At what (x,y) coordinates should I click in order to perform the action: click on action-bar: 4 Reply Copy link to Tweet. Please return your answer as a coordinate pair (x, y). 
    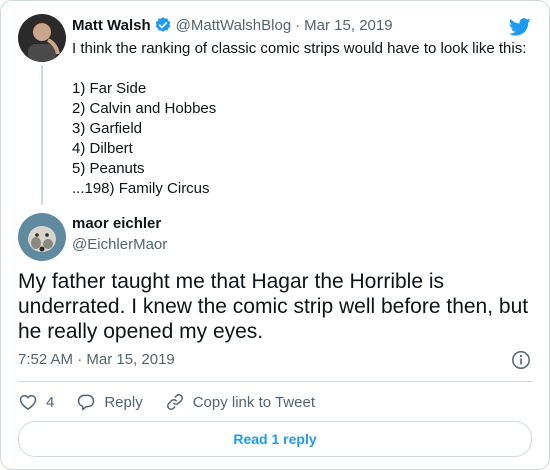
    Looking at the image, I should click on (177, 402).